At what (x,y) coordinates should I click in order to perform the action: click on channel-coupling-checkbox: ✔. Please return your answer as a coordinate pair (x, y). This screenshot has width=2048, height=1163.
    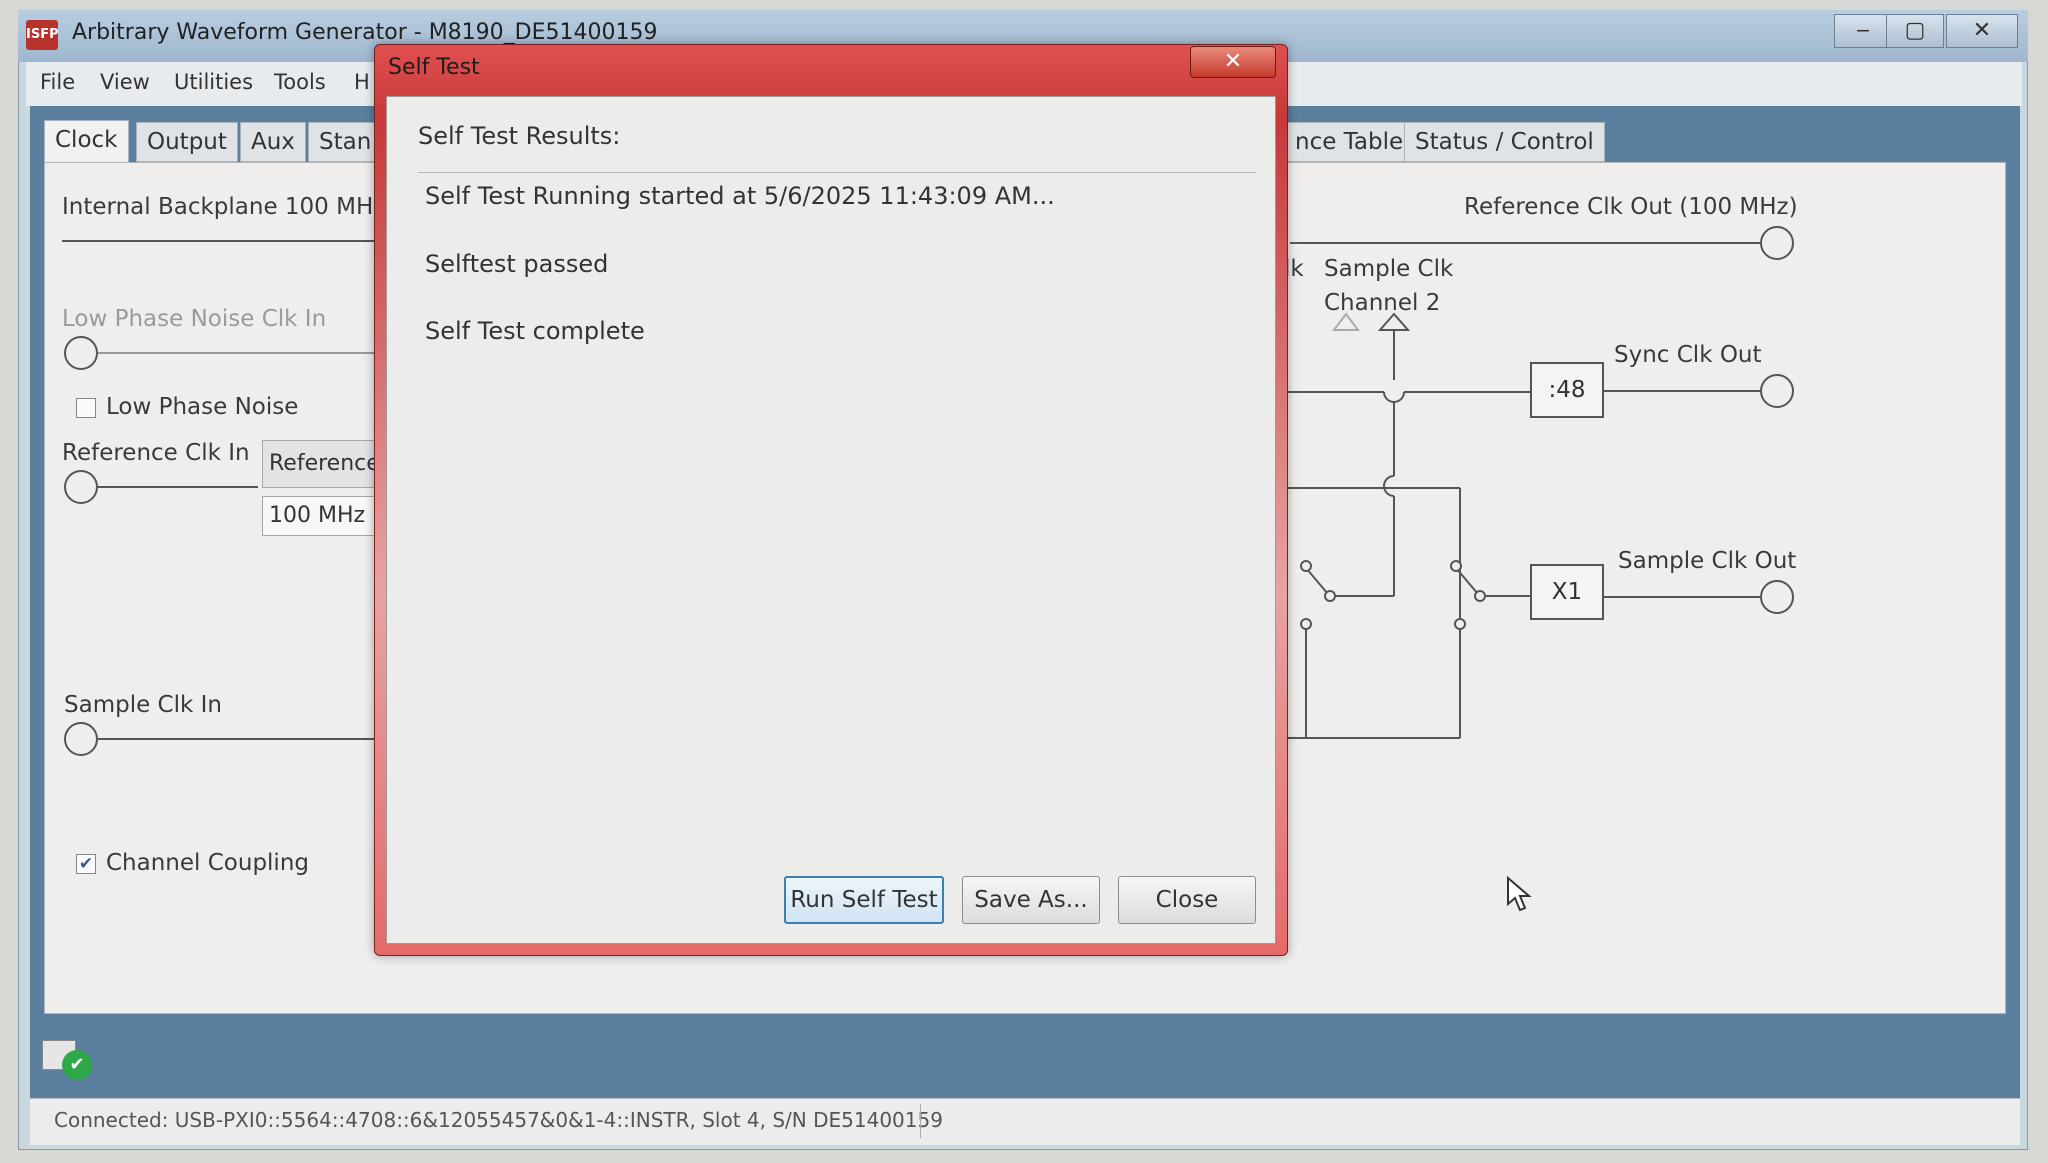
    Looking at the image, I should click on (86, 864).